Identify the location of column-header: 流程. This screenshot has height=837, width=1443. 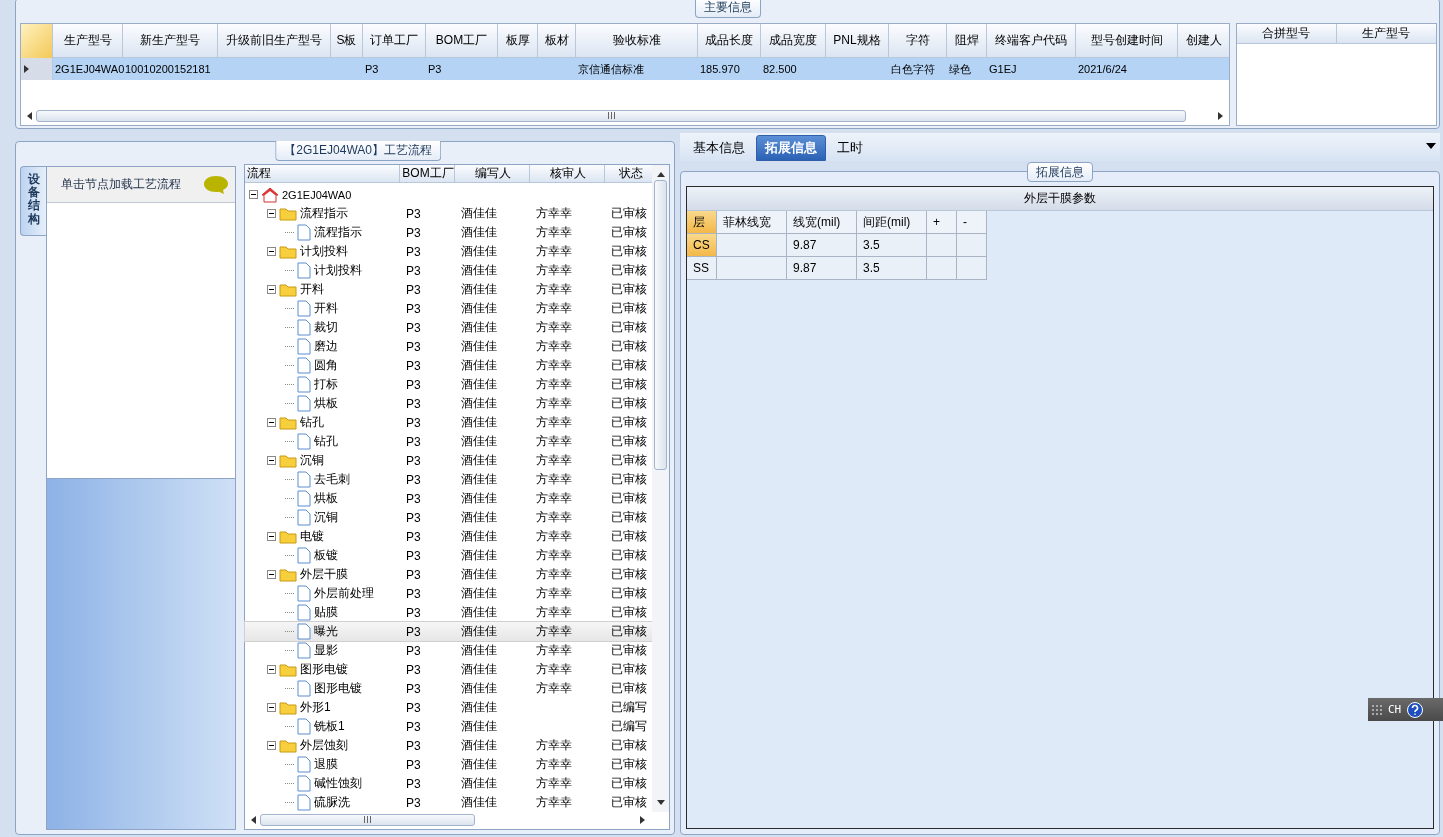
(322, 174).